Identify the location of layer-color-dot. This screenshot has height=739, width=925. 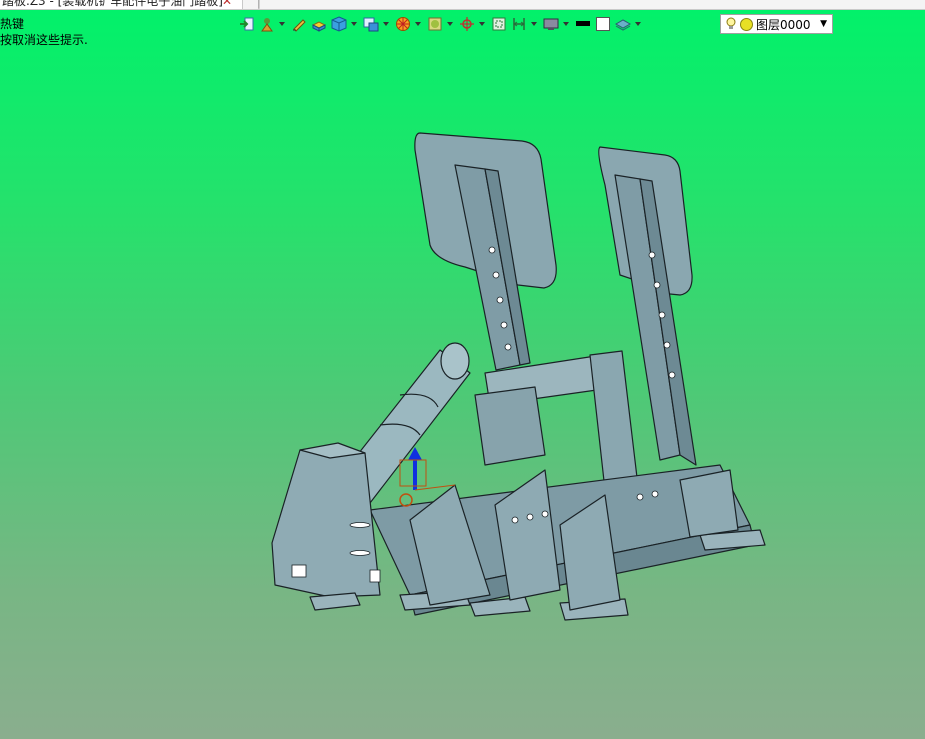
(746, 24).